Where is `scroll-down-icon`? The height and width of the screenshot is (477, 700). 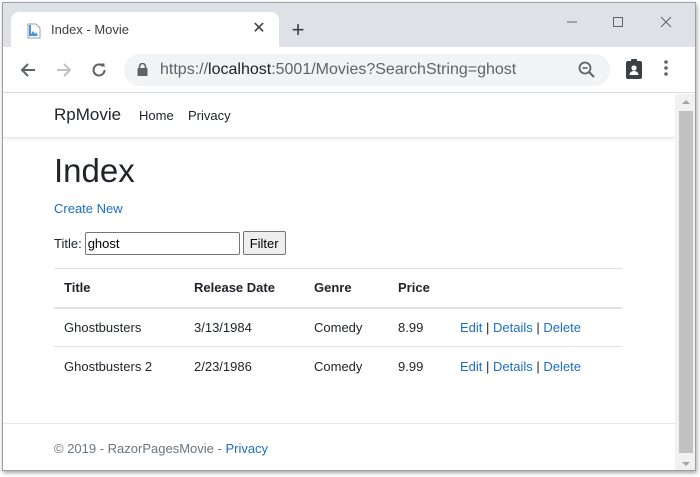 scroll-down-icon is located at coordinates (685, 463).